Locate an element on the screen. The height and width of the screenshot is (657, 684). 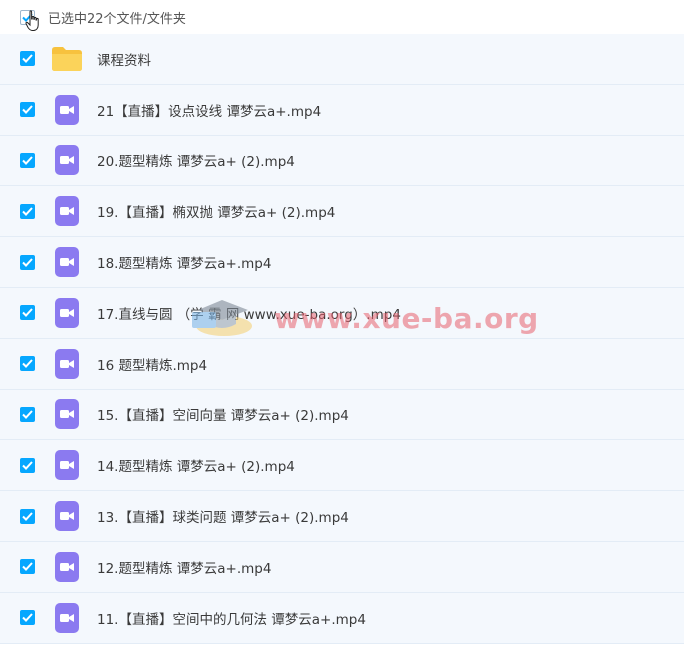
list-item: 19.【直播】椭双抛 谭梦云a+ (2).mp4 is located at coordinates (342, 212).